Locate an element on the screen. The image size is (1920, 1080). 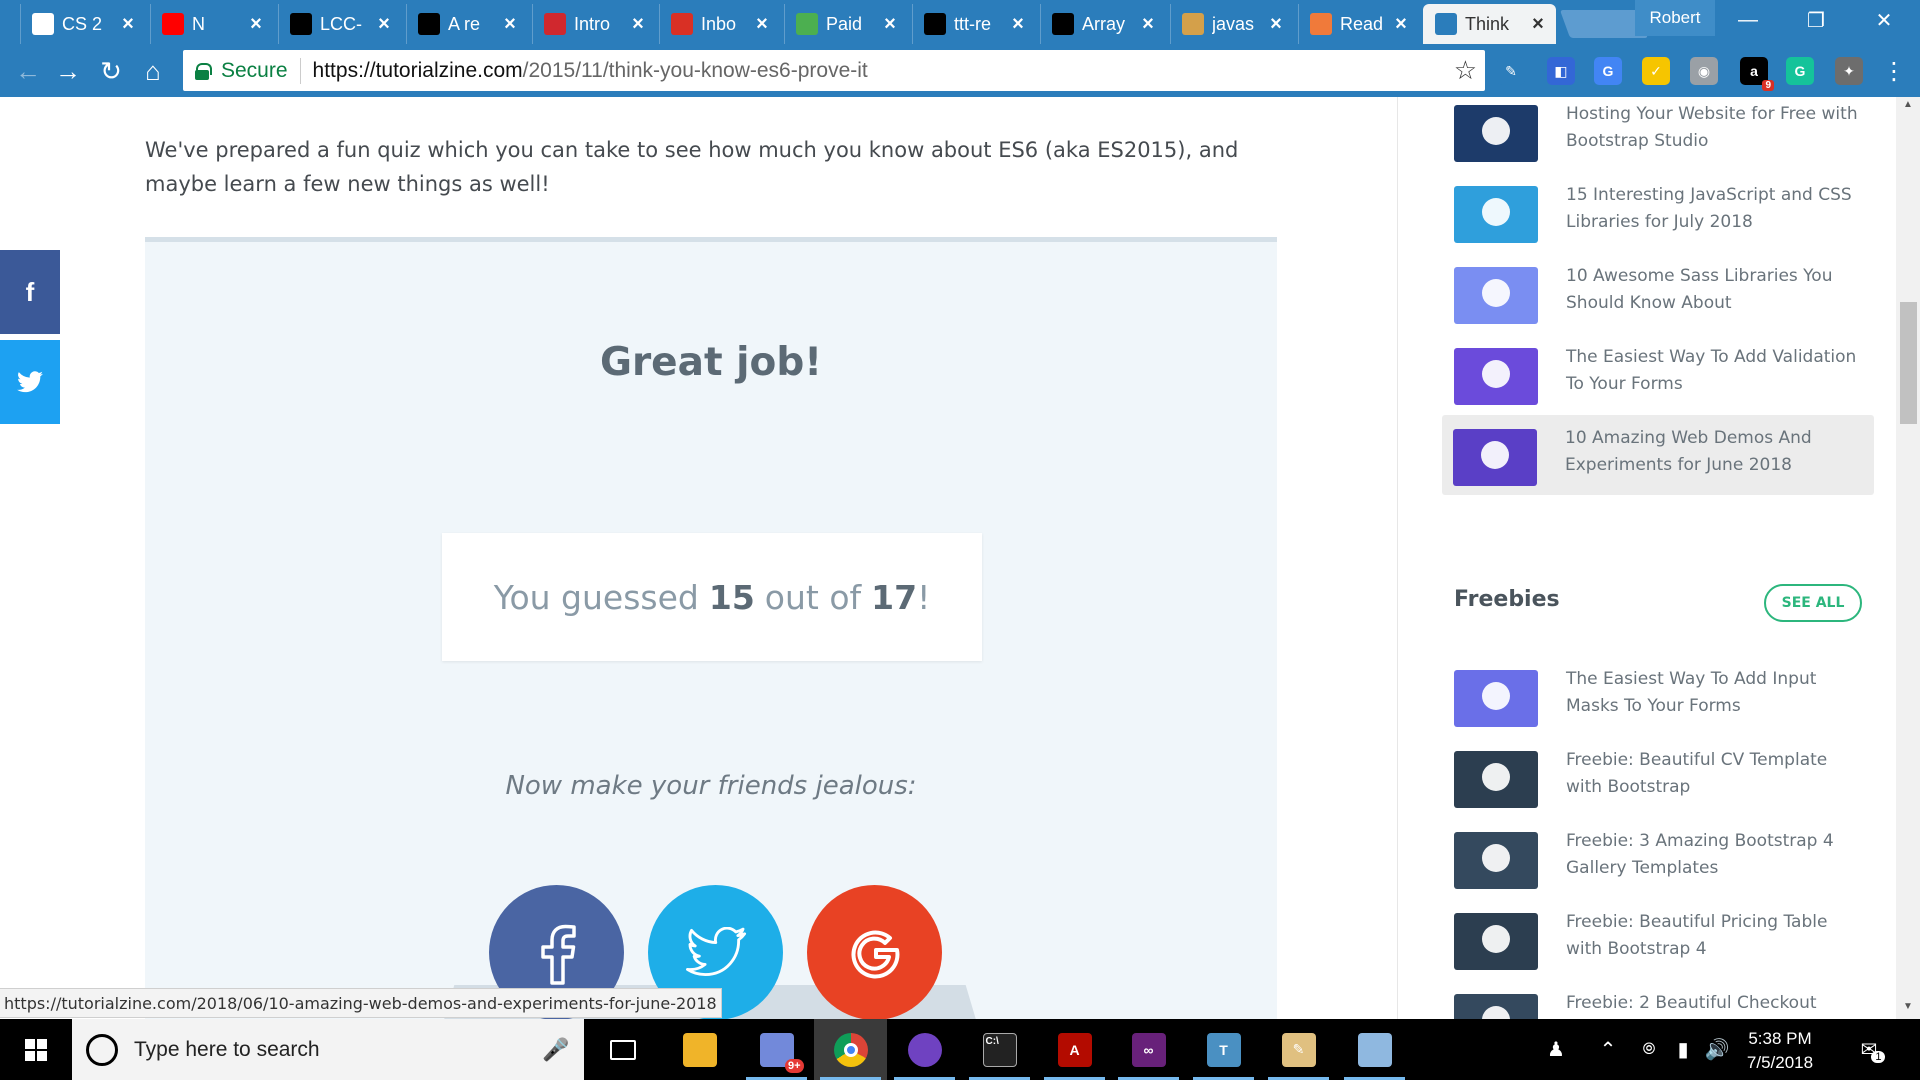
discord-icon: 9+ is located at coordinates (781, 1052).